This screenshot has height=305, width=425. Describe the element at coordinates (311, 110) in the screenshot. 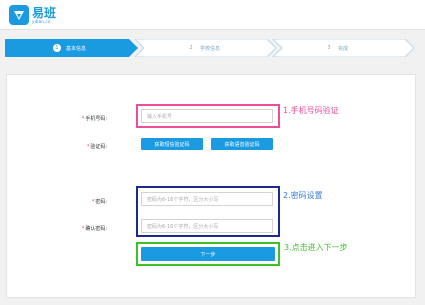

I see `note-phone-verification: 1.手机号码验证` at that location.